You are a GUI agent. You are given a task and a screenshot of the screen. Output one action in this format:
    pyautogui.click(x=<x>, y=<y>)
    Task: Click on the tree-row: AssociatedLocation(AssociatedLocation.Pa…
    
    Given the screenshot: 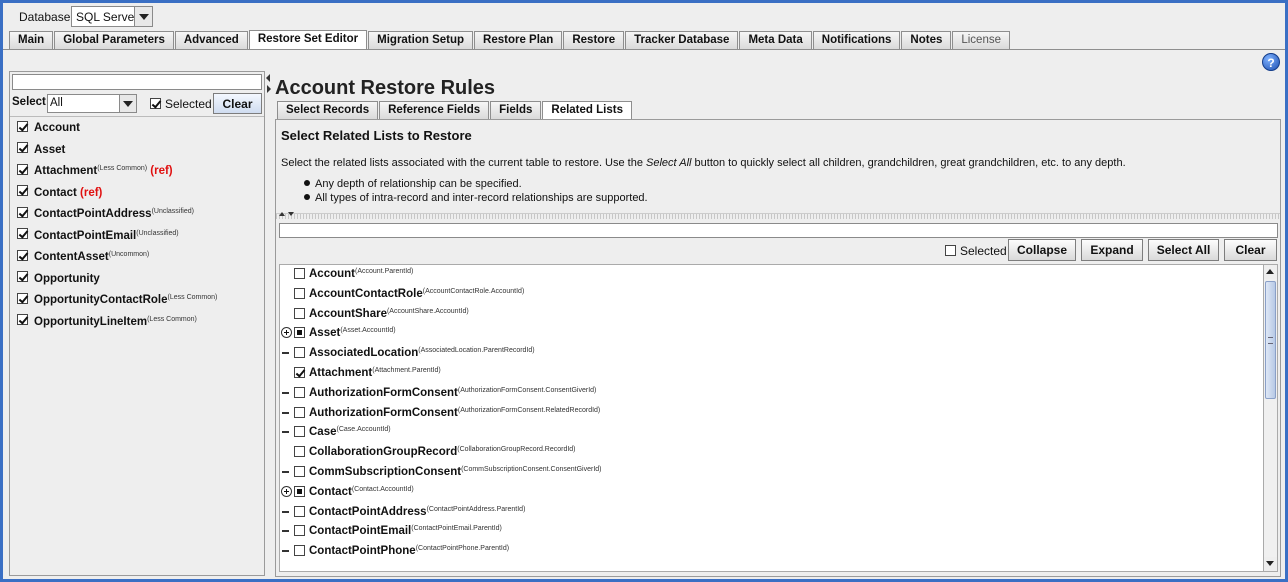 What is the action you would take?
    pyautogui.click(x=771, y=354)
    